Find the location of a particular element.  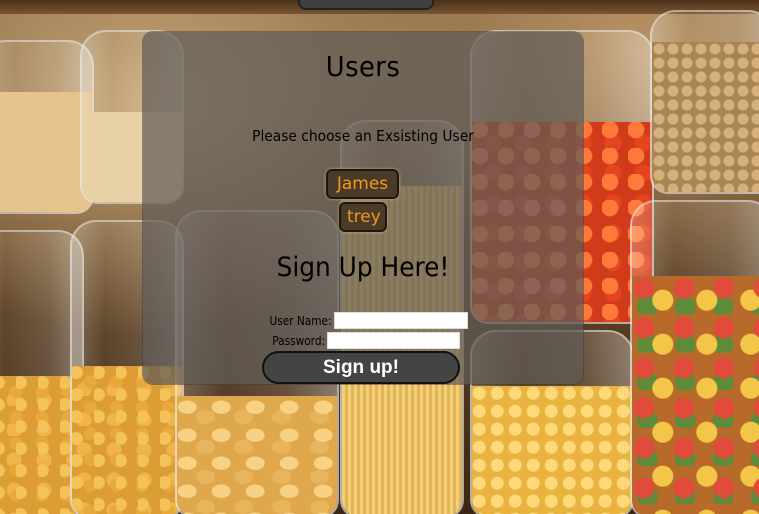

signup-title: Sign Up Here! is located at coordinates (363, 267).